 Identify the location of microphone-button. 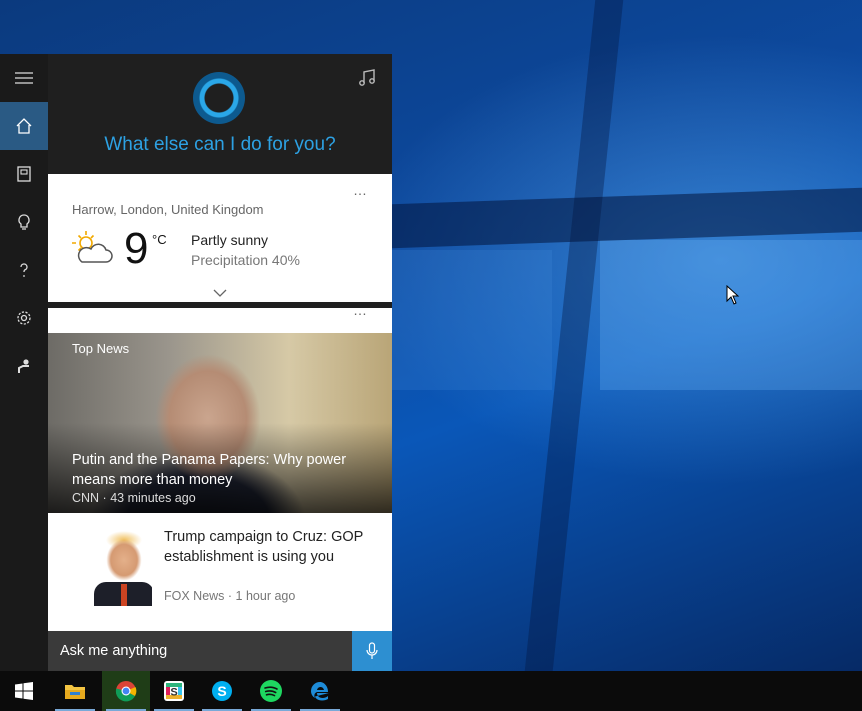
(372, 651).